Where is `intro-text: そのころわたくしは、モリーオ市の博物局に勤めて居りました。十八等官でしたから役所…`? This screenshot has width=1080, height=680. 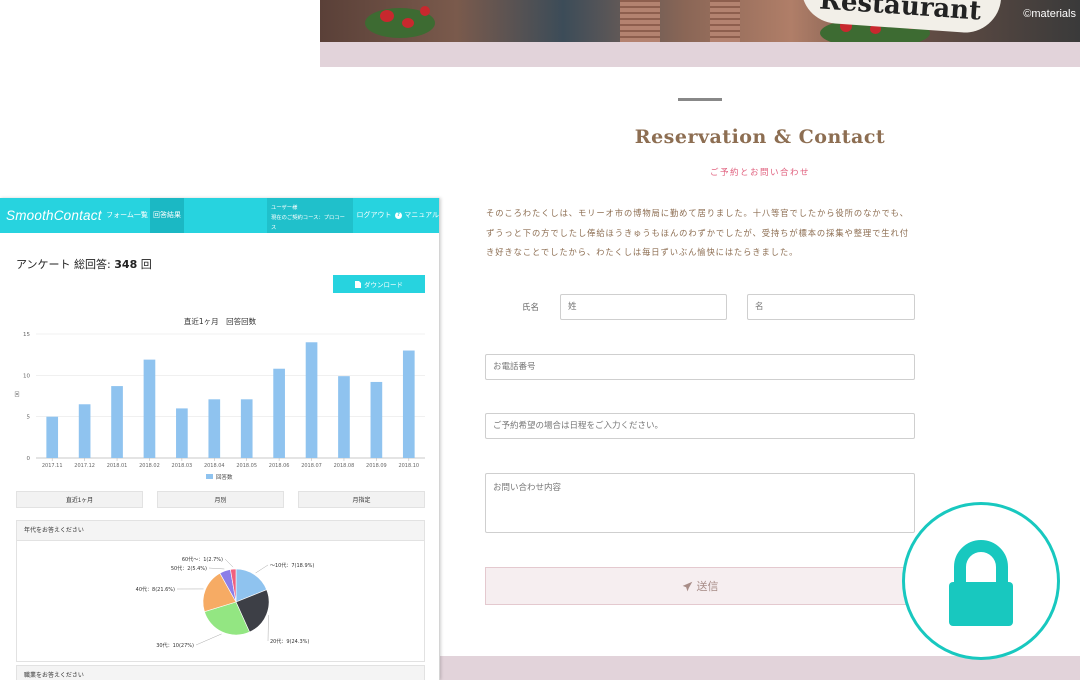
intro-text: そのころわたくしは、モリーオ市の博物局に勤めて居りました。十八等官でしたから役所… is located at coordinates (697, 232).